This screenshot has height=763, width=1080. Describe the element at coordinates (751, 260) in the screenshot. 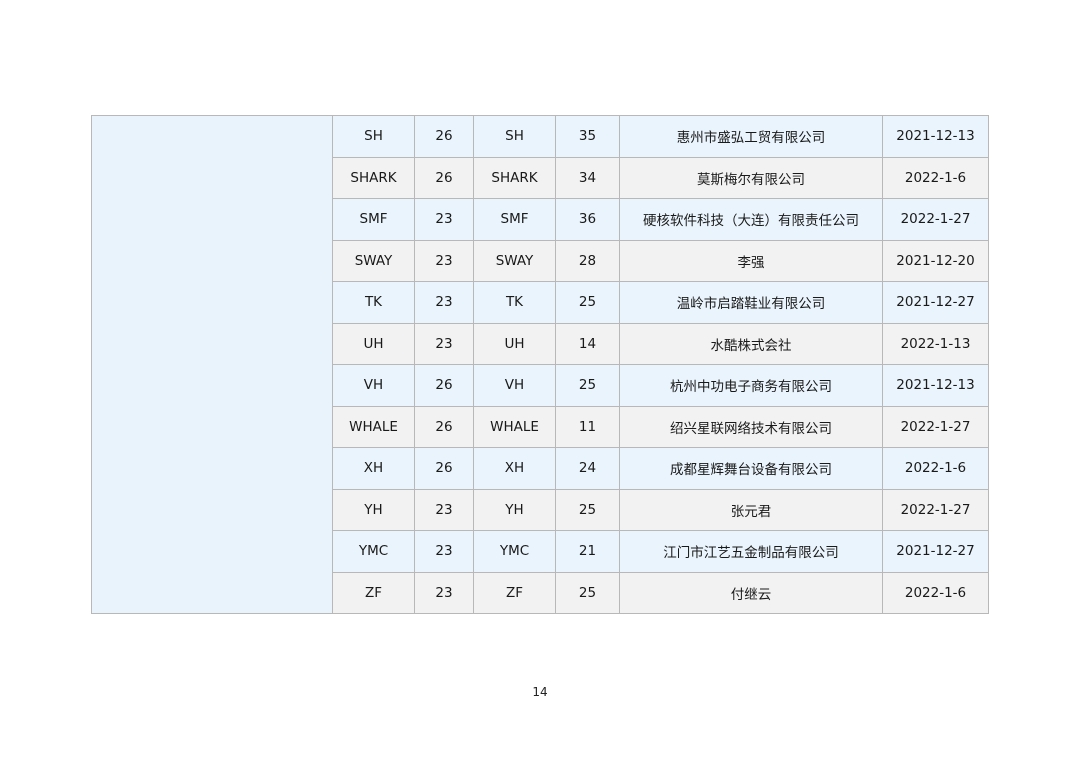

I see `applicant-cell: 李强` at that location.